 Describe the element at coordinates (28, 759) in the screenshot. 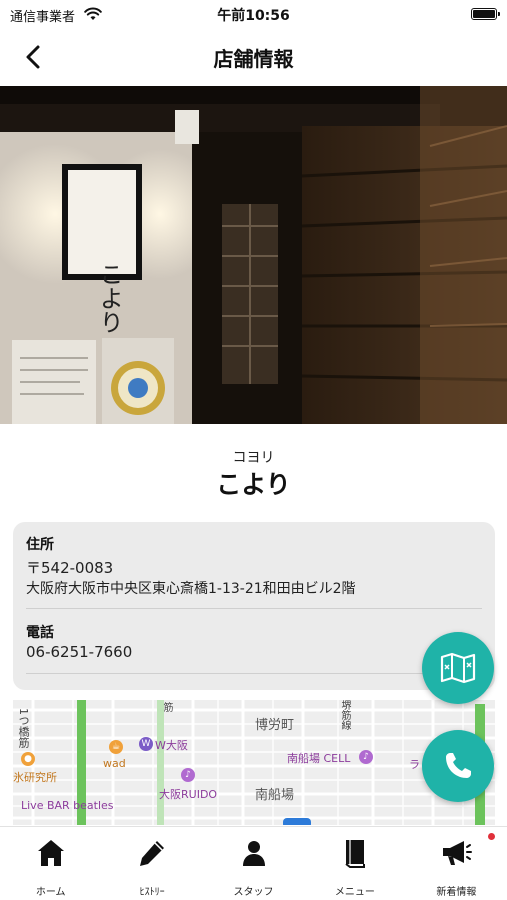

I see `map-poi-icon: ●` at that location.